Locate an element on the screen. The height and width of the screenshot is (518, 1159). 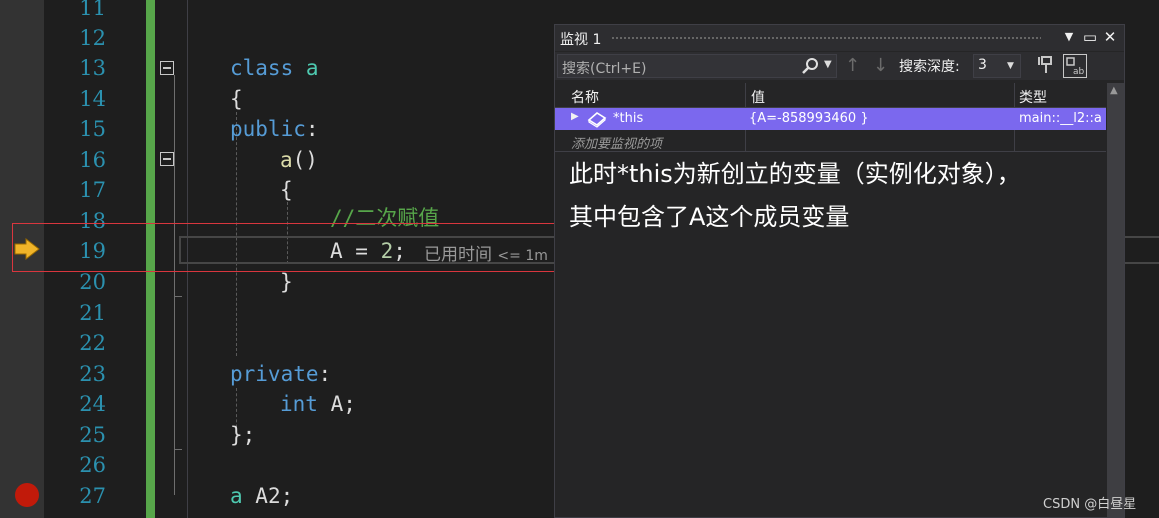
column-header-type: 类型 is located at coordinates (1033, 97).